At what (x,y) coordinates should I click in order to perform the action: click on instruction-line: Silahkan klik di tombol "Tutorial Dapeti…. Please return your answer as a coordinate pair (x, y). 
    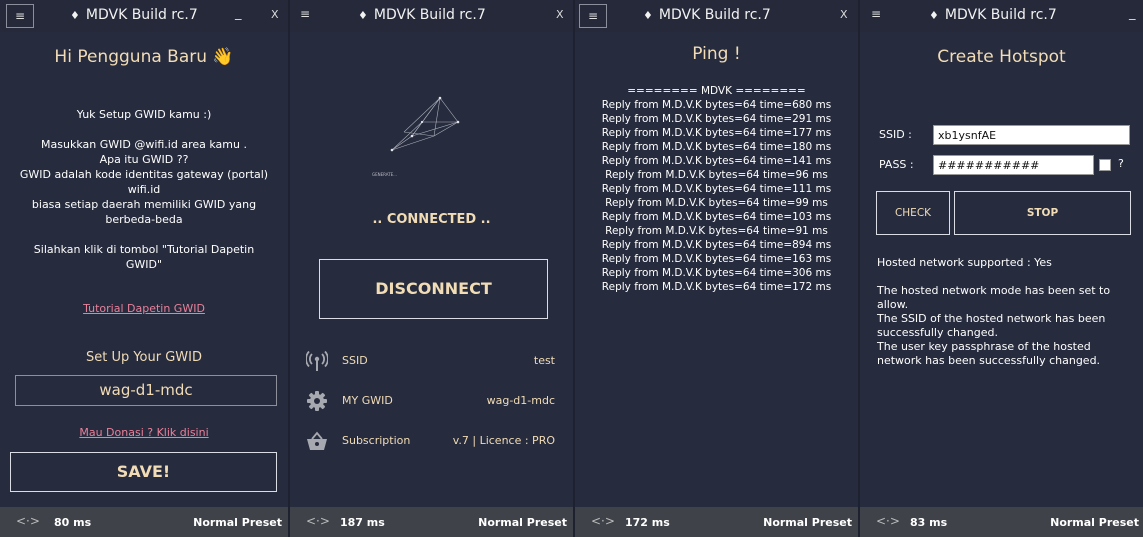
    Looking at the image, I should click on (144, 249).